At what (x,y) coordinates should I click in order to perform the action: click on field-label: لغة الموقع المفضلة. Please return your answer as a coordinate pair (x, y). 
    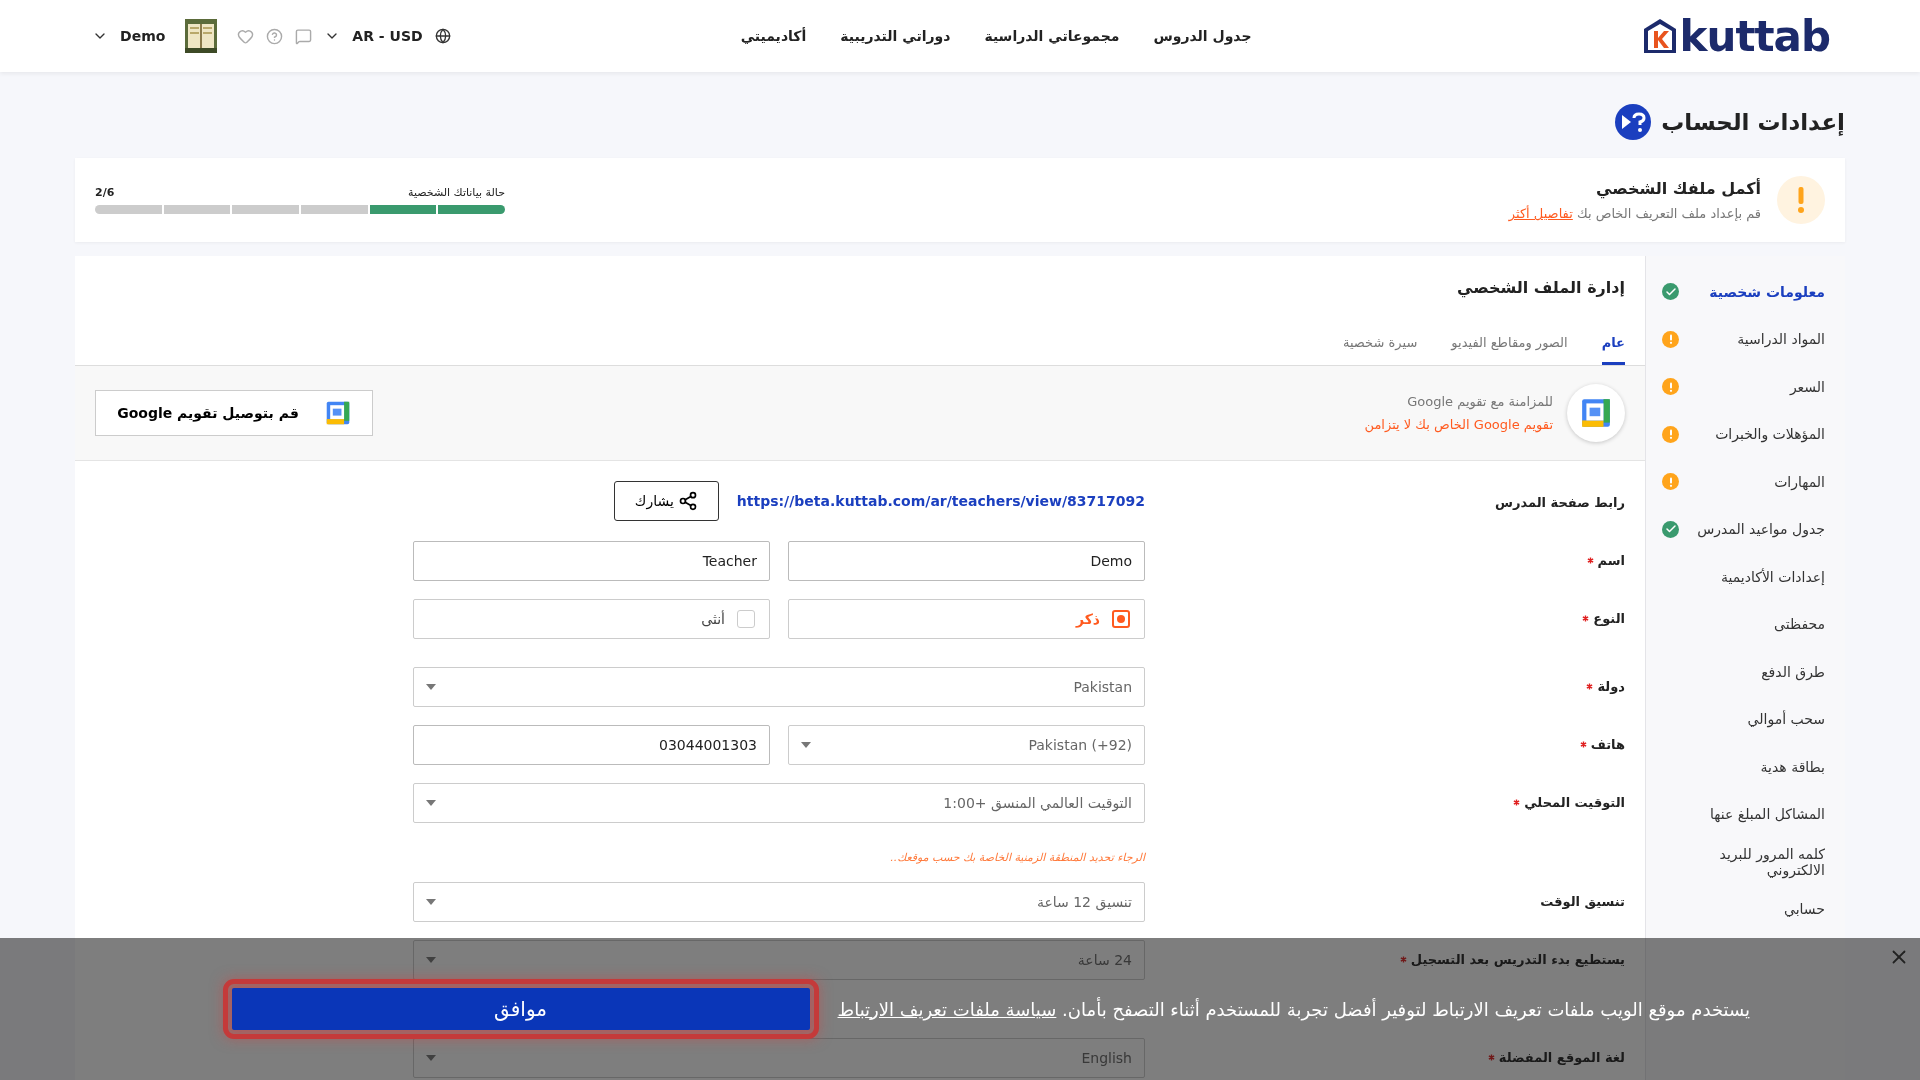
    Looking at the image, I should click on (1561, 1057).